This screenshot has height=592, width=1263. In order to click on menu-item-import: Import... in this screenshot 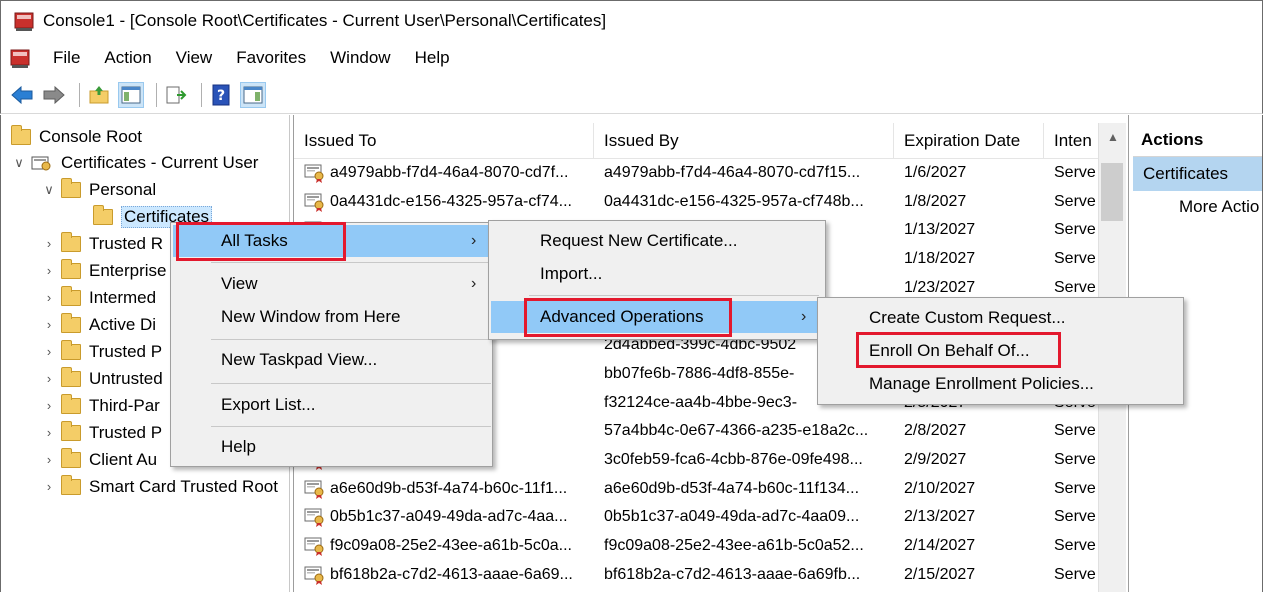, I will do `click(657, 274)`.